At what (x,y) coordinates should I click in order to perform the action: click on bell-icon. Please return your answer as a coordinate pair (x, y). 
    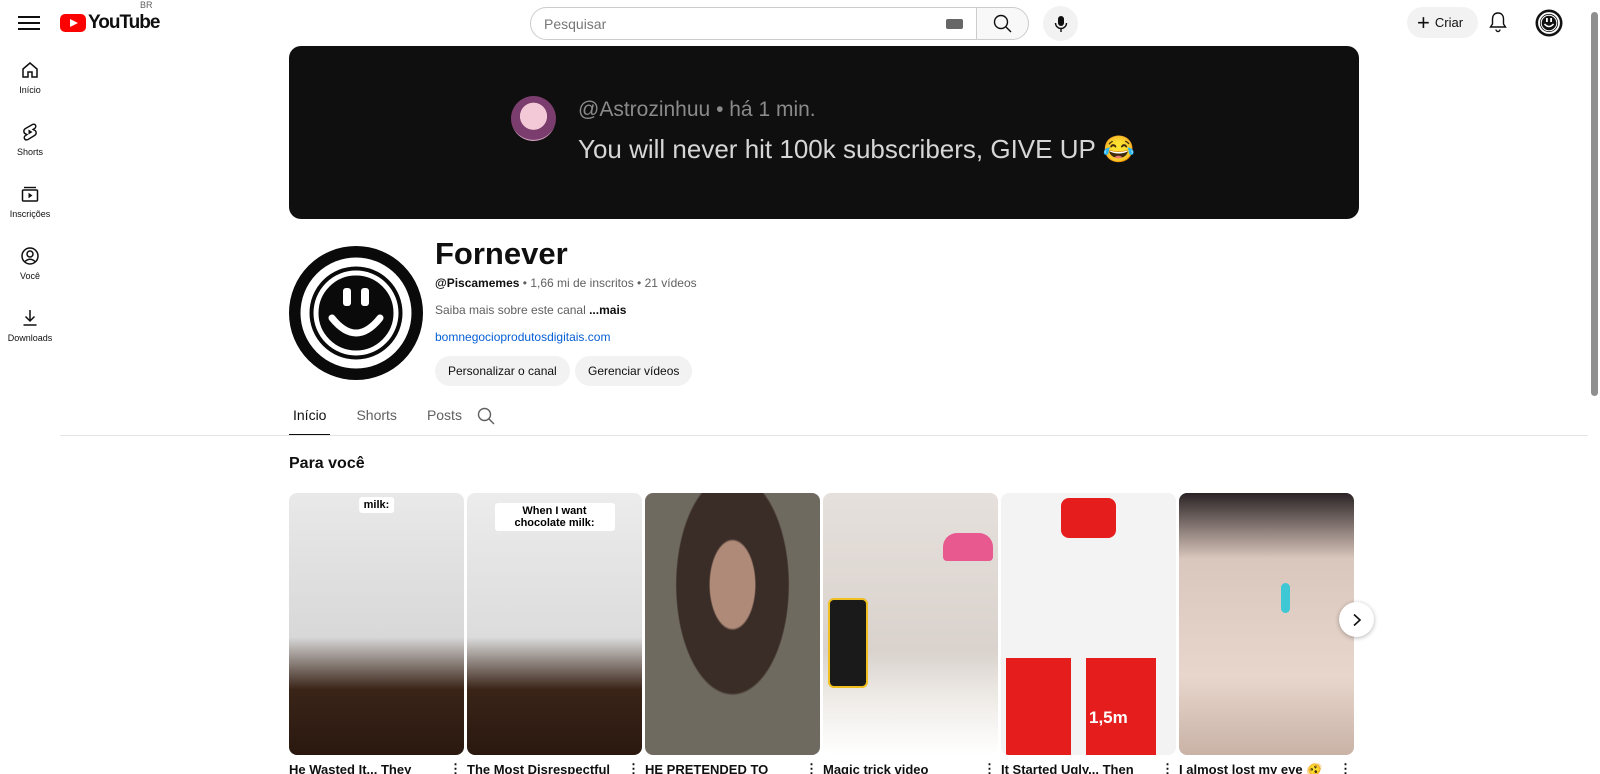
    Looking at the image, I should click on (1498, 22).